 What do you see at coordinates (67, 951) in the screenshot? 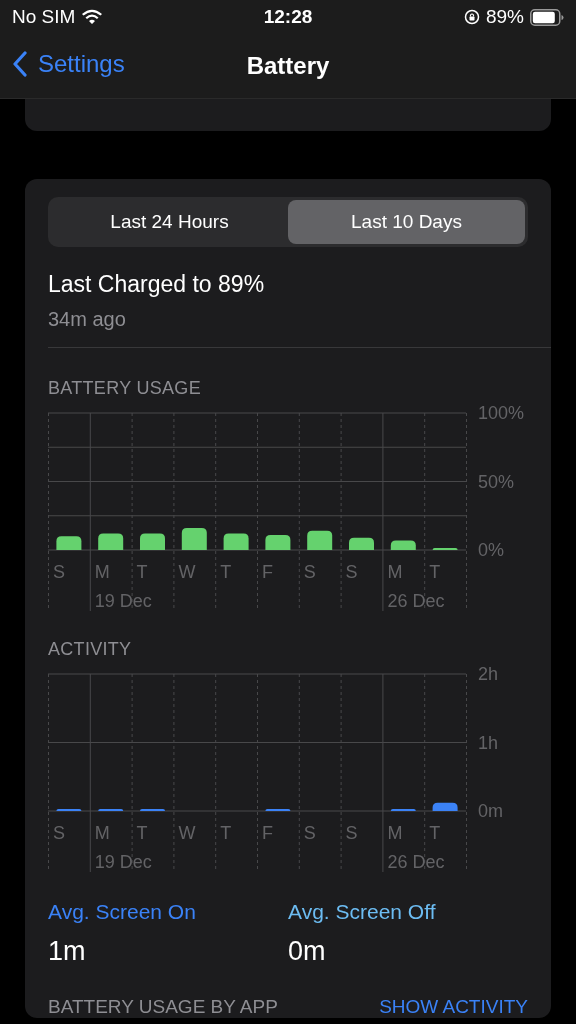
I see `average-value: 1m` at bounding box center [67, 951].